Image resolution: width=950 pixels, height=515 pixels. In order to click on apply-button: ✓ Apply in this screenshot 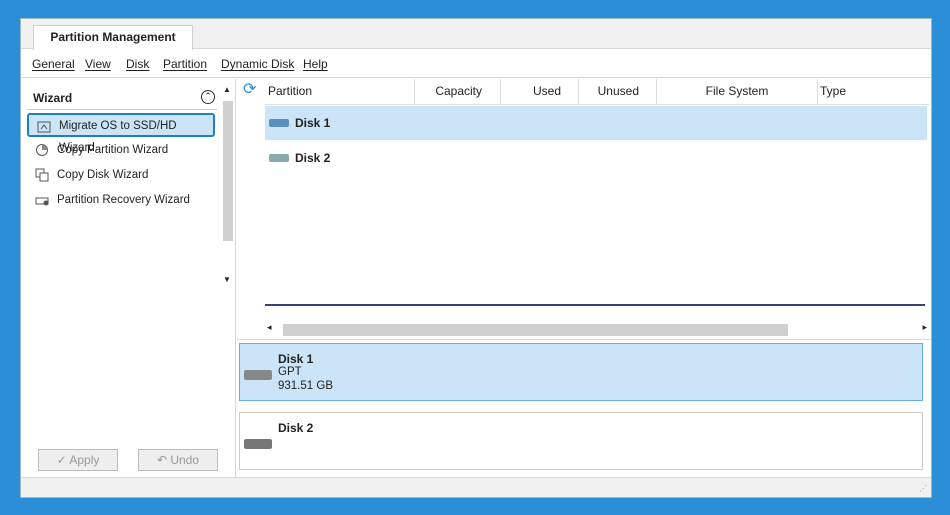, I will do `click(78, 460)`.